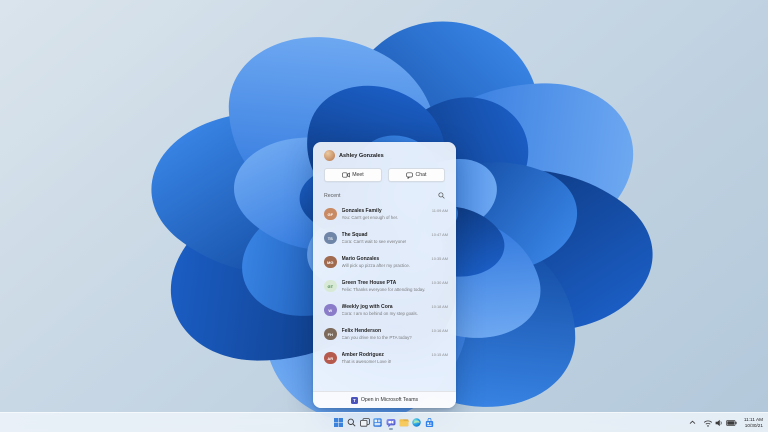 This screenshot has width=768, height=432. What do you see at coordinates (439, 354) in the screenshot?
I see `conversation-time: 10:15 AM` at bounding box center [439, 354].